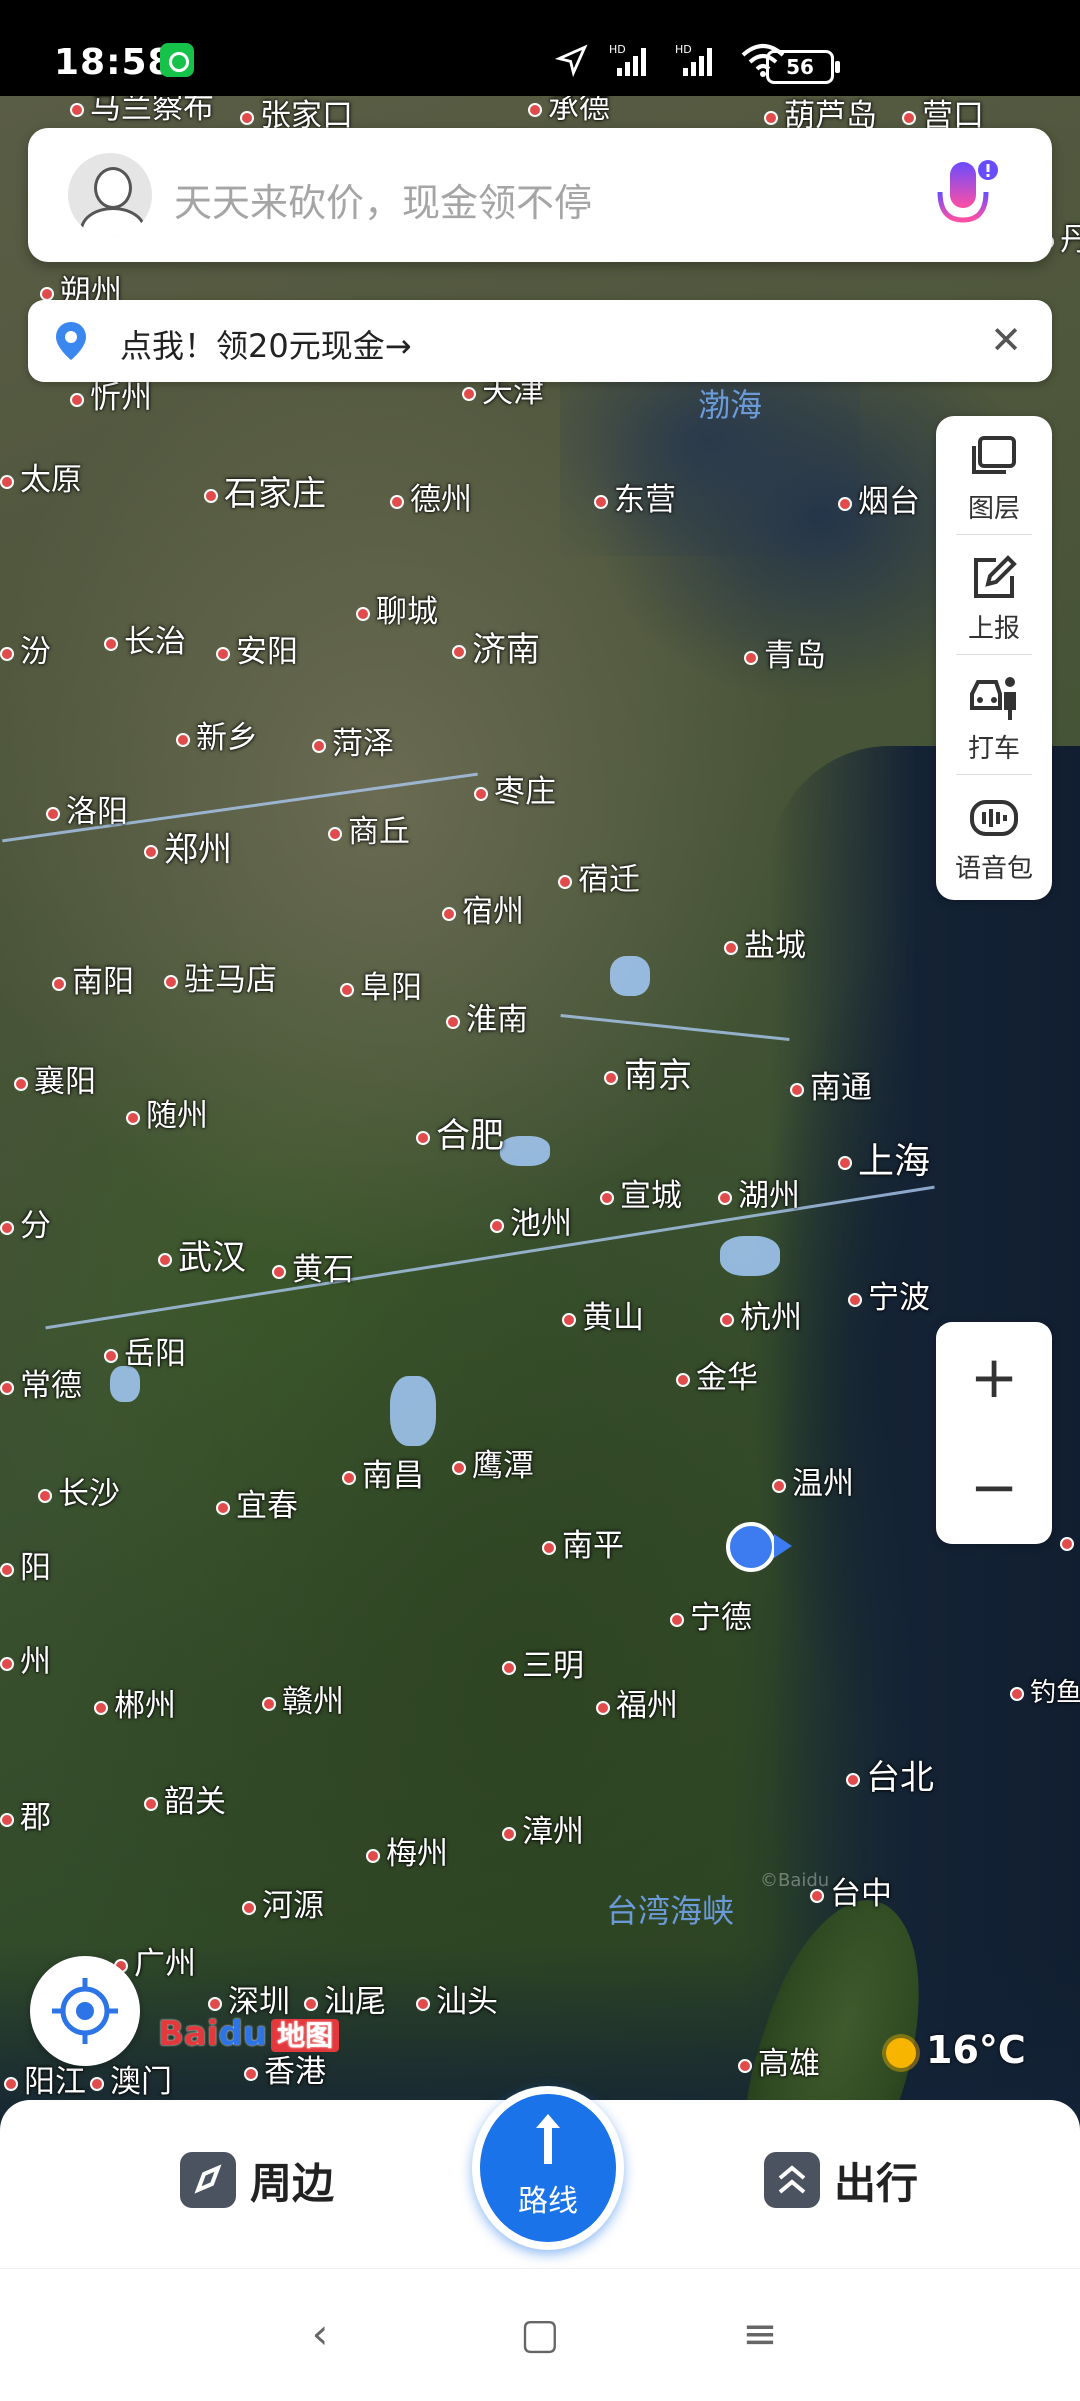  I want to click on city-label: 菏泽, so click(353, 740).